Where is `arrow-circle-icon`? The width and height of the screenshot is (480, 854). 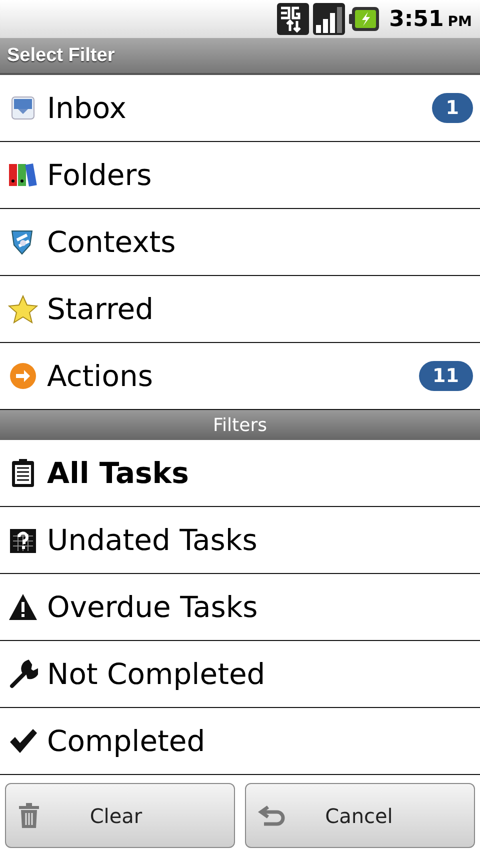
arrow-circle-icon is located at coordinates (23, 376).